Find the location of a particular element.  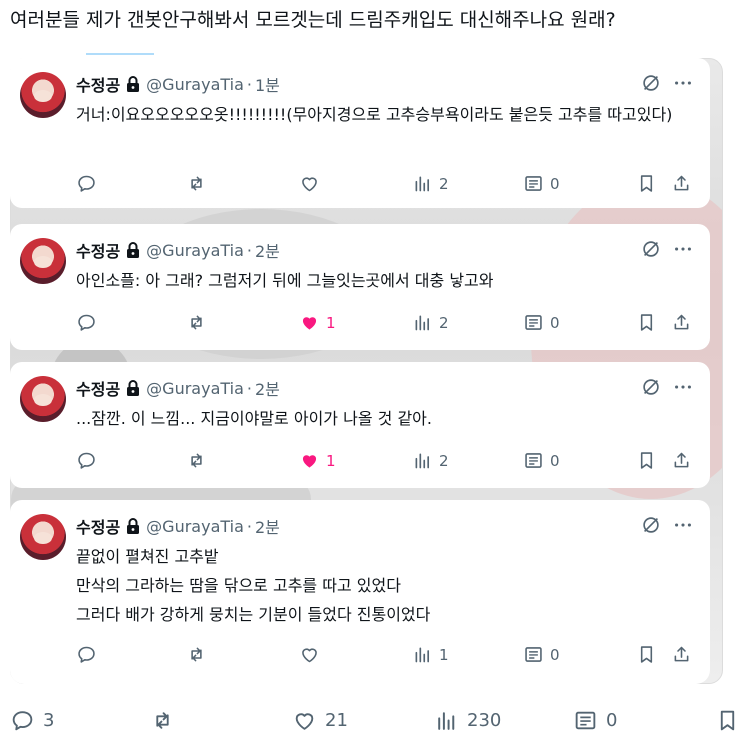

reply-button: 3 is located at coordinates (32, 720).